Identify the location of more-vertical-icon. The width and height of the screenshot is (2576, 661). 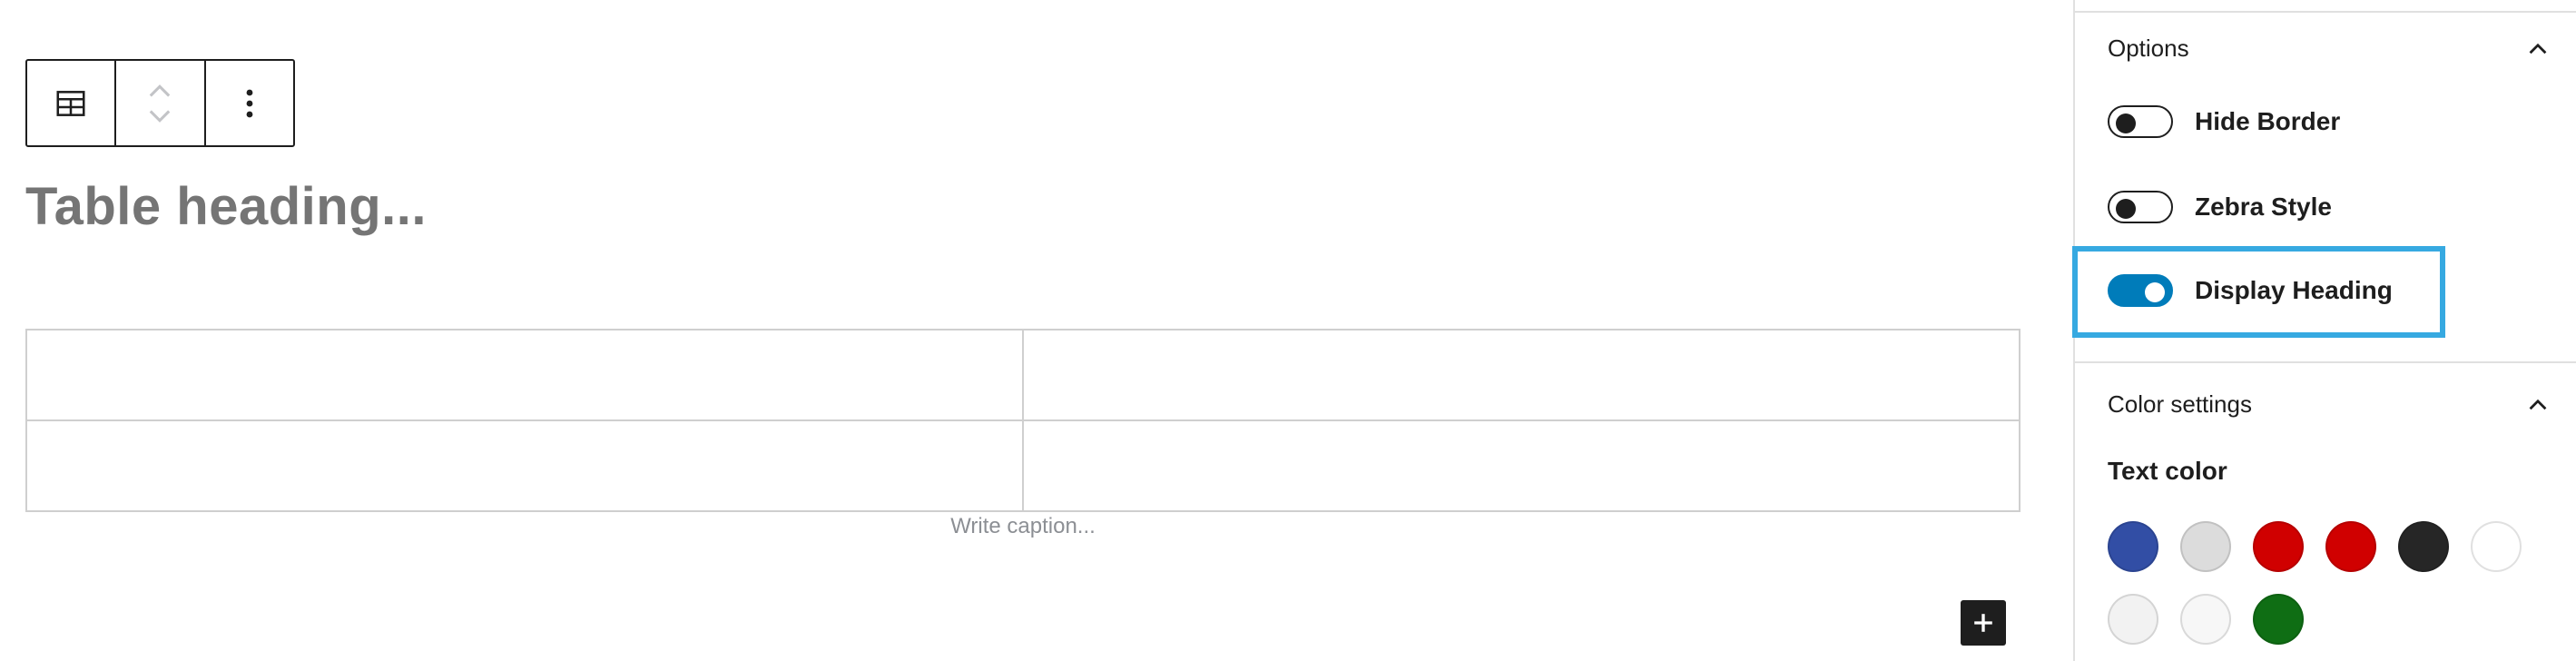
(249, 103).